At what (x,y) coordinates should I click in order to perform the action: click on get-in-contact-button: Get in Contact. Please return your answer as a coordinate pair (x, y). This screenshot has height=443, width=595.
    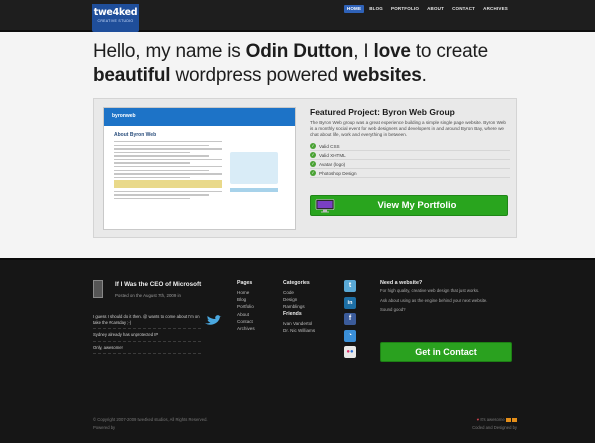
    Looking at the image, I should click on (446, 352).